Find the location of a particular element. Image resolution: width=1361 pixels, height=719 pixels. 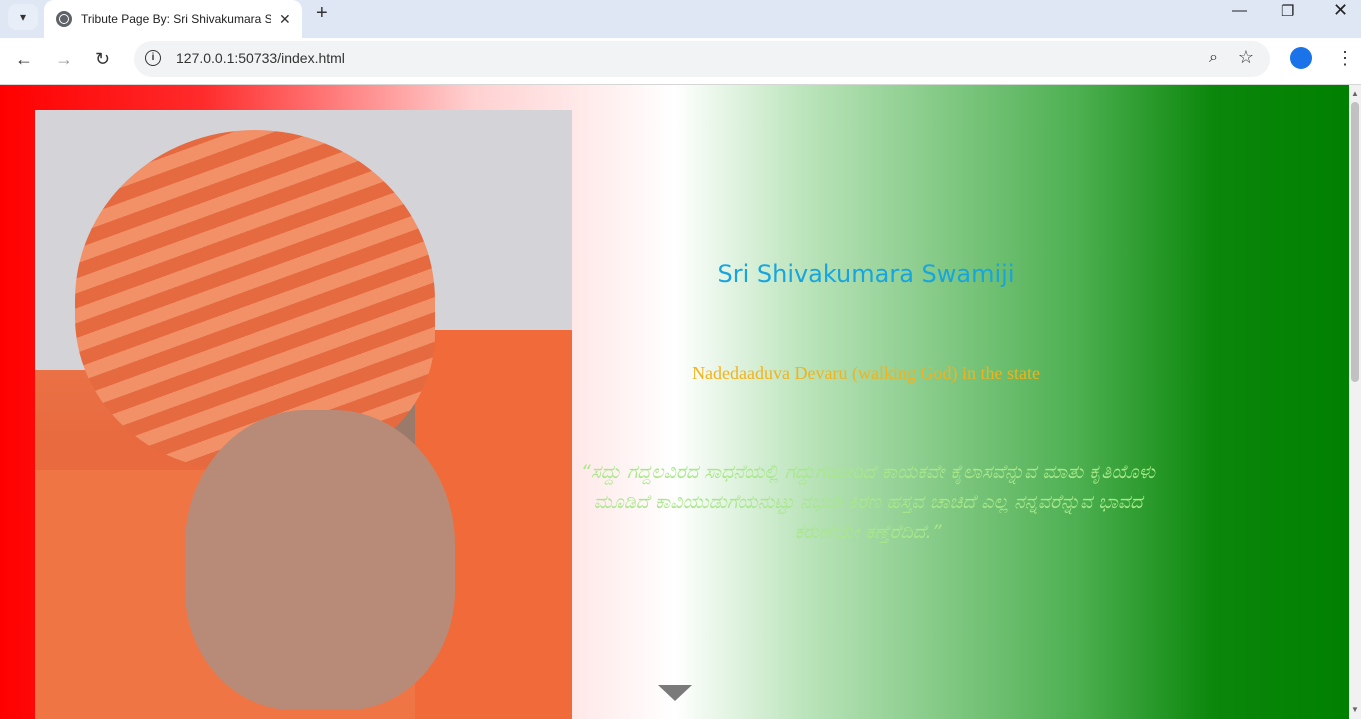

scroll-up-icon: ▲ is located at coordinates (1355, 93).